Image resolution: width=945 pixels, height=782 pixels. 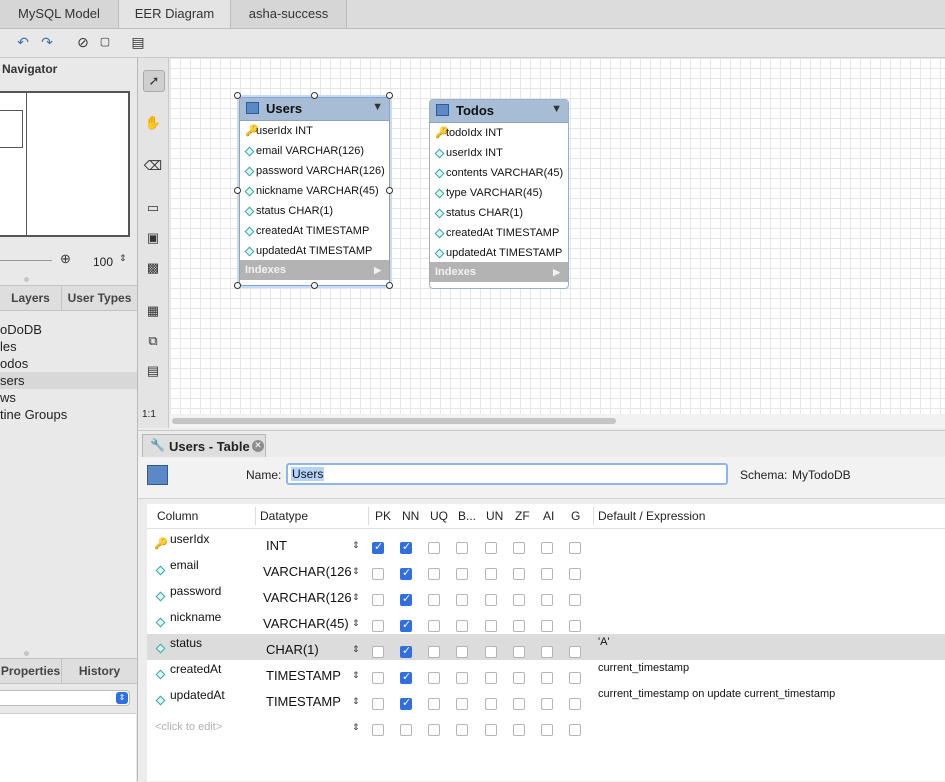 I want to click on splitter-dot, so click(x=26, y=279).